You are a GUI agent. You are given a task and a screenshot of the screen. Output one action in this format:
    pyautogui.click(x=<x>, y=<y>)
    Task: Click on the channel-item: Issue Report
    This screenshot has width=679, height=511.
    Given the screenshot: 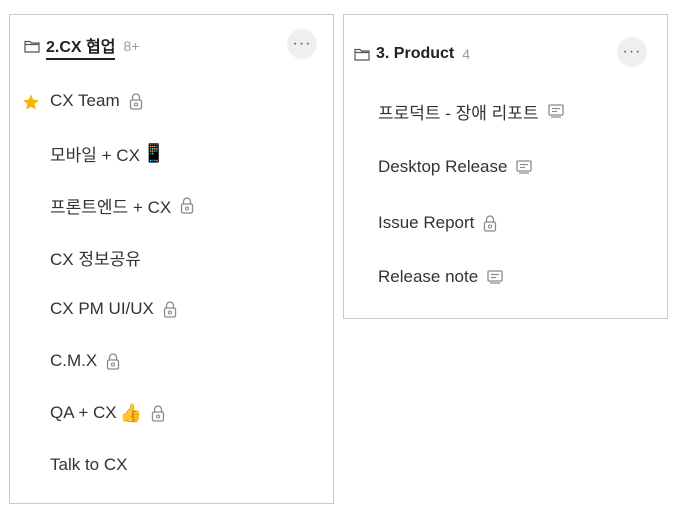 What is the action you would take?
    pyautogui.click(x=437, y=223)
    